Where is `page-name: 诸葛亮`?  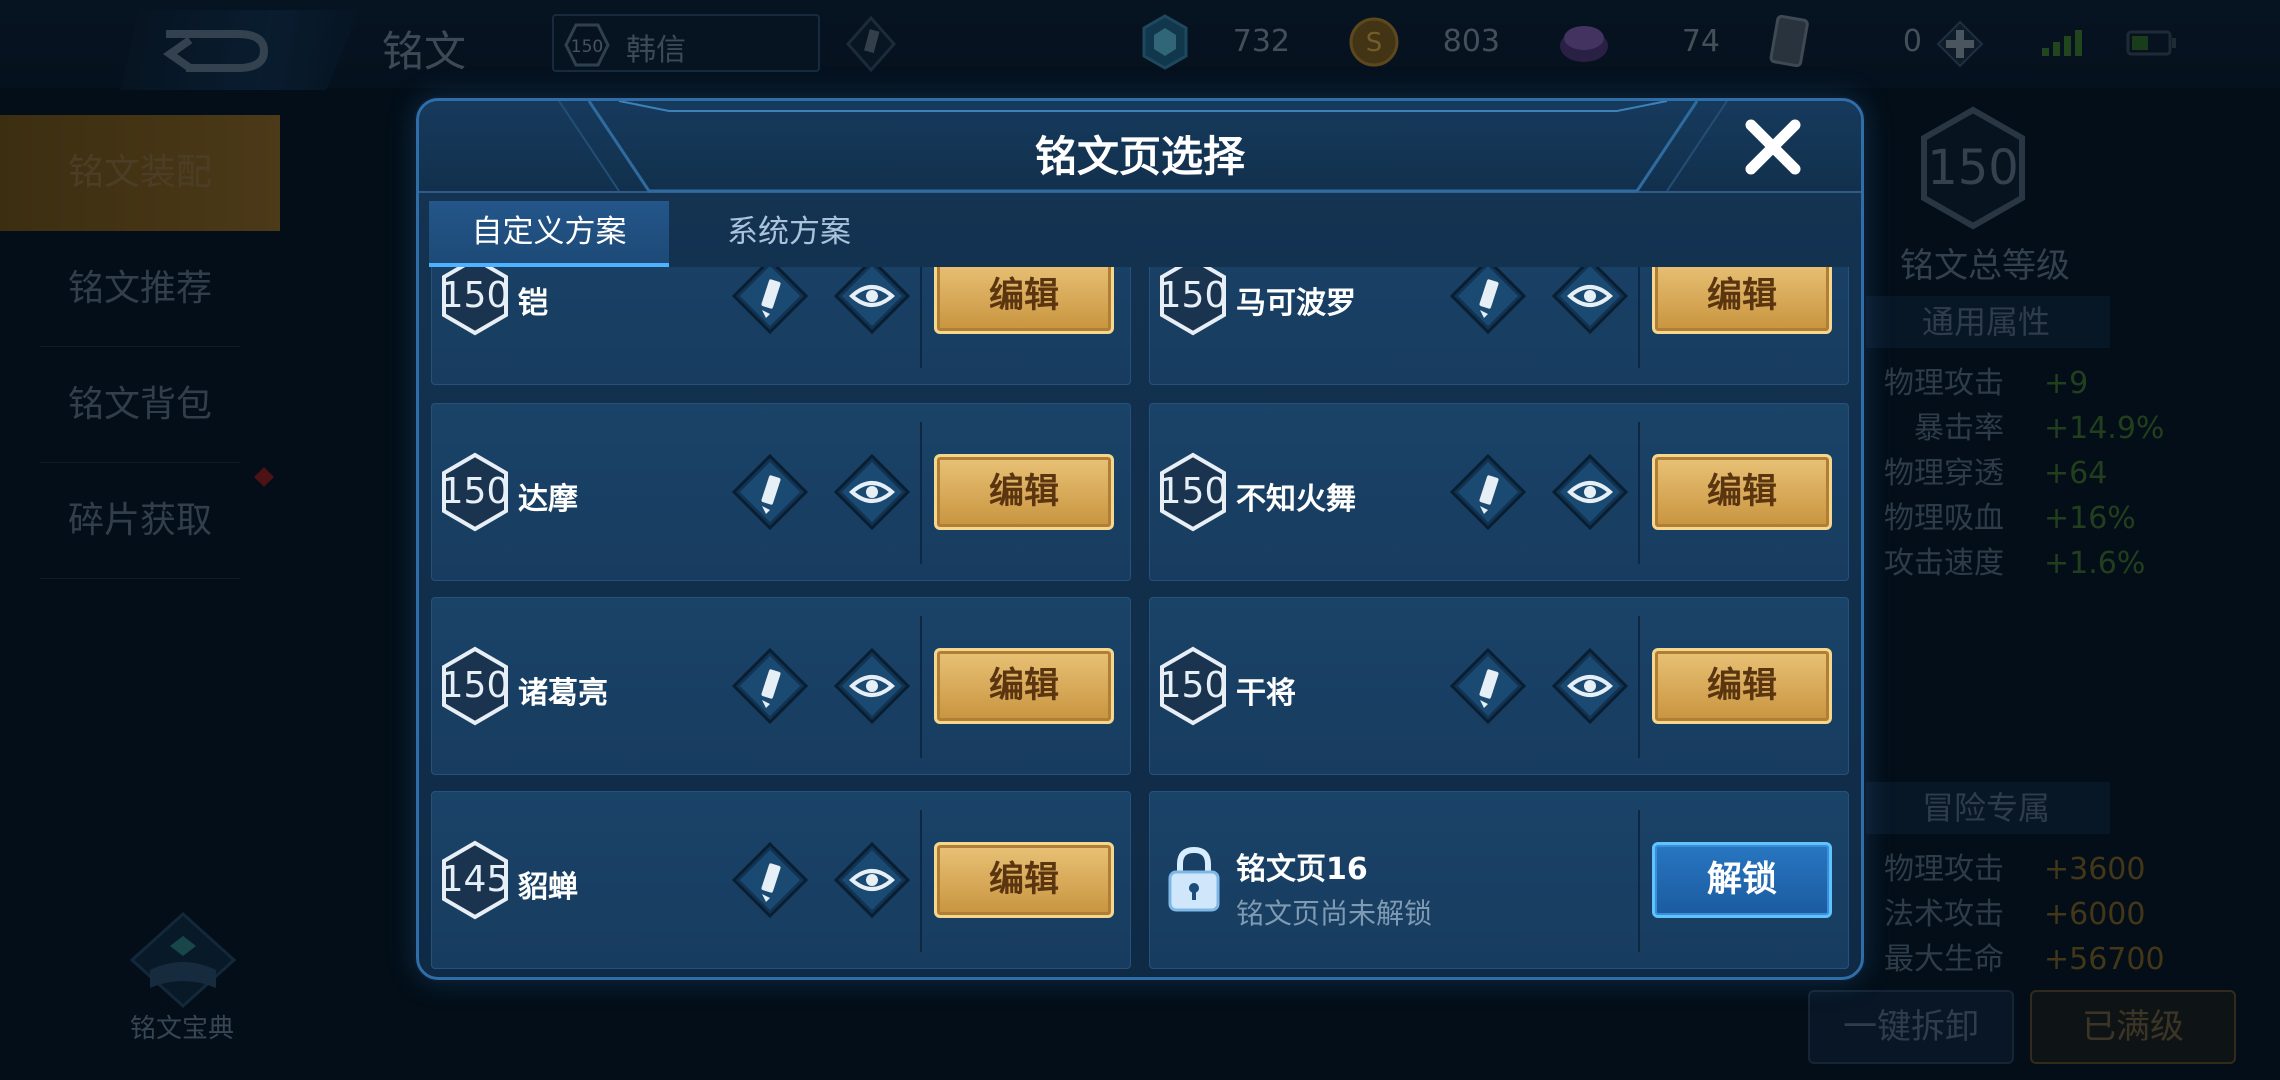 page-name: 诸葛亮 is located at coordinates (563, 693).